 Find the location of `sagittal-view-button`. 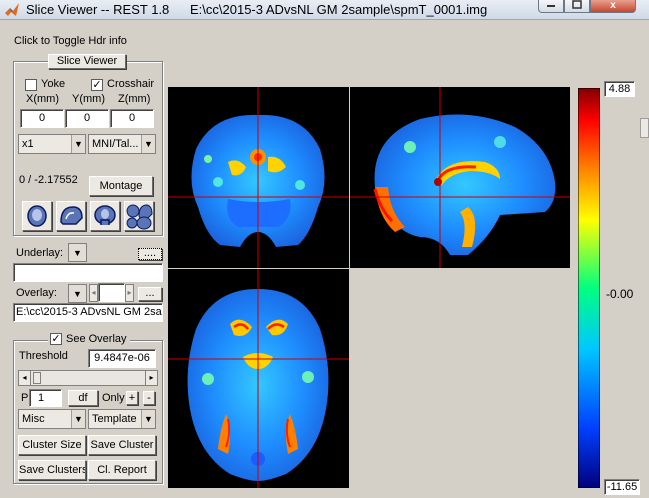

sagittal-view-button is located at coordinates (37, 216).